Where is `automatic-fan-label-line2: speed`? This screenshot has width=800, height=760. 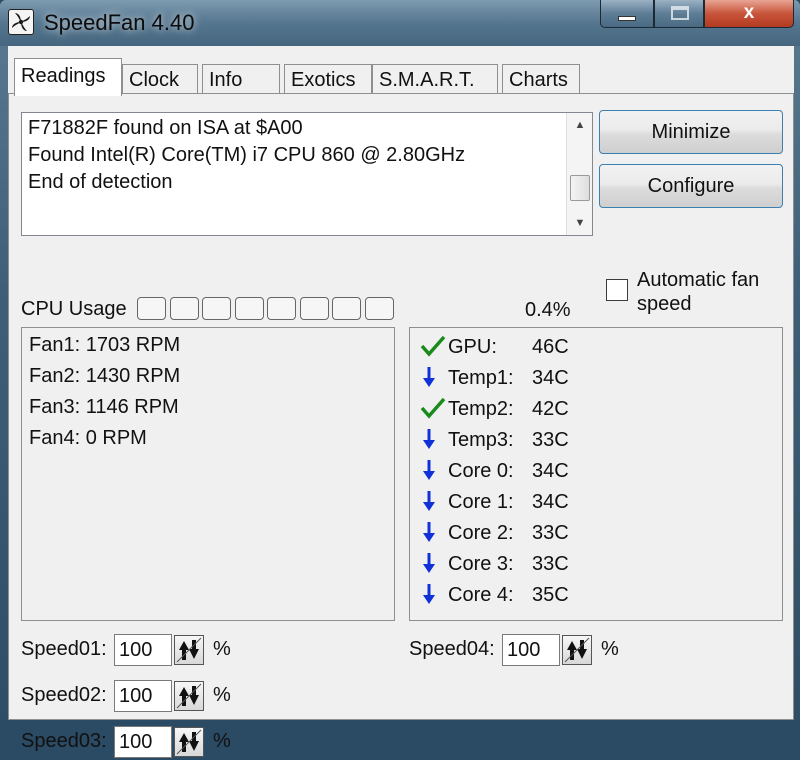
automatic-fan-label-line2: speed is located at coordinates (664, 304).